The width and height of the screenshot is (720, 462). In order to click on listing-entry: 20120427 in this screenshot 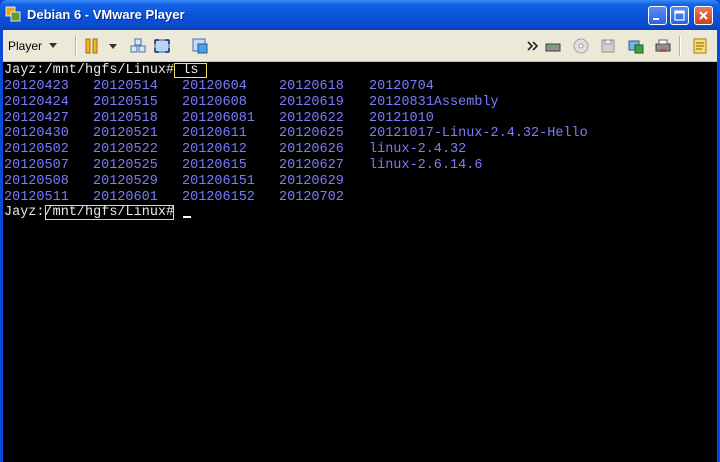, I will do `click(36, 118)`.